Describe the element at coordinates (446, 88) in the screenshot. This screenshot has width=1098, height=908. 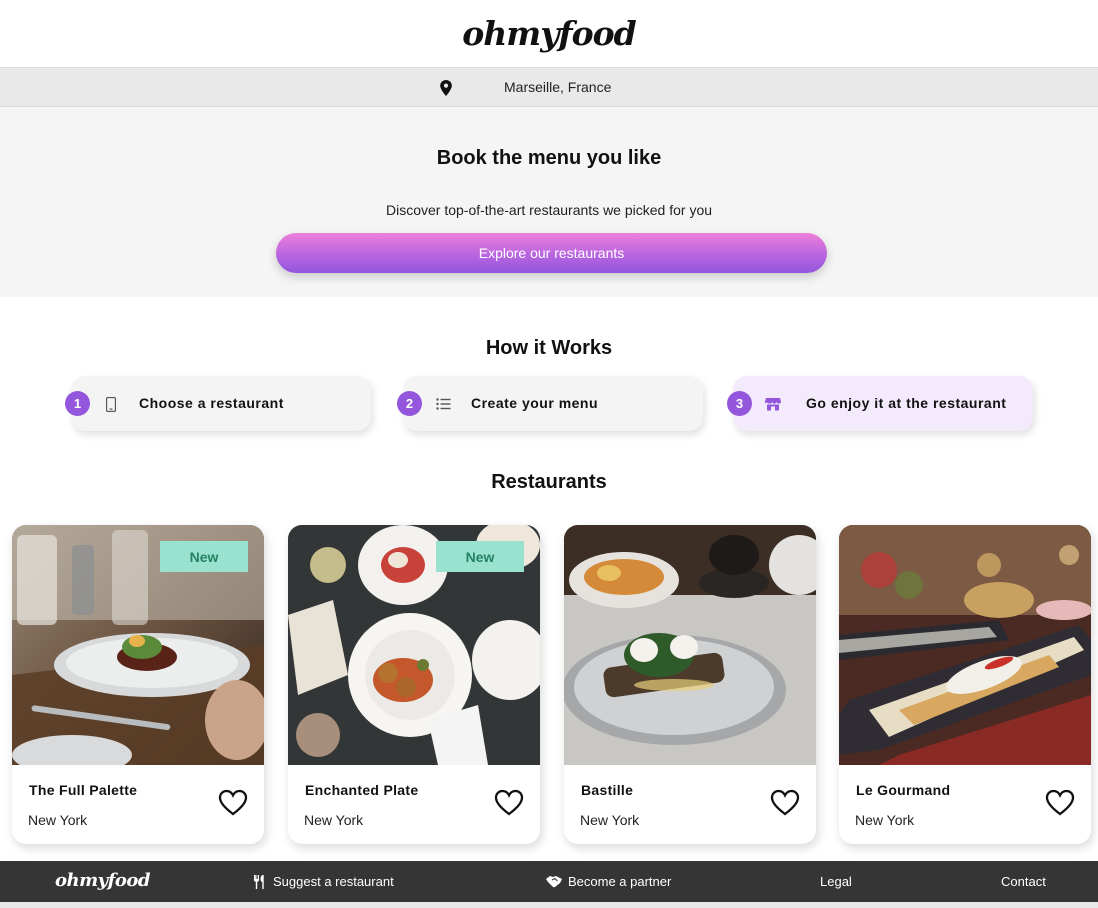
I see `map-pin-icon` at that location.